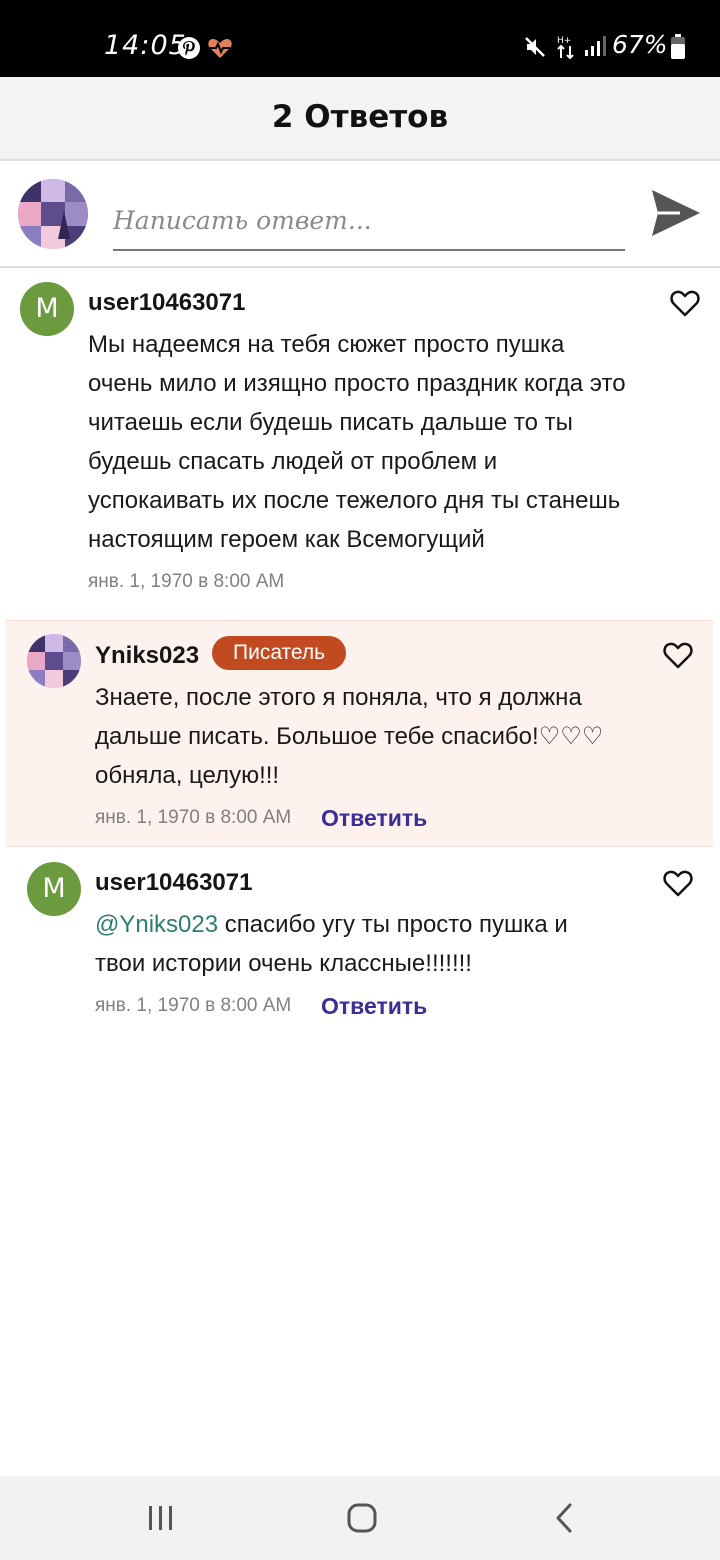 This screenshot has width=720, height=1560. I want to click on data-arrows-icon: H+, so click(565, 48).